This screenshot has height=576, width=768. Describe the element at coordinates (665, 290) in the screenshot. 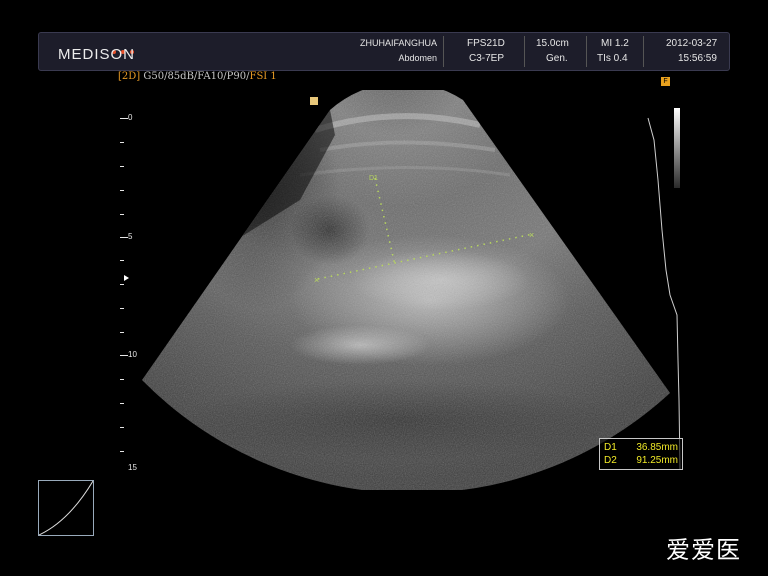

I see `tgc-curve` at that location.